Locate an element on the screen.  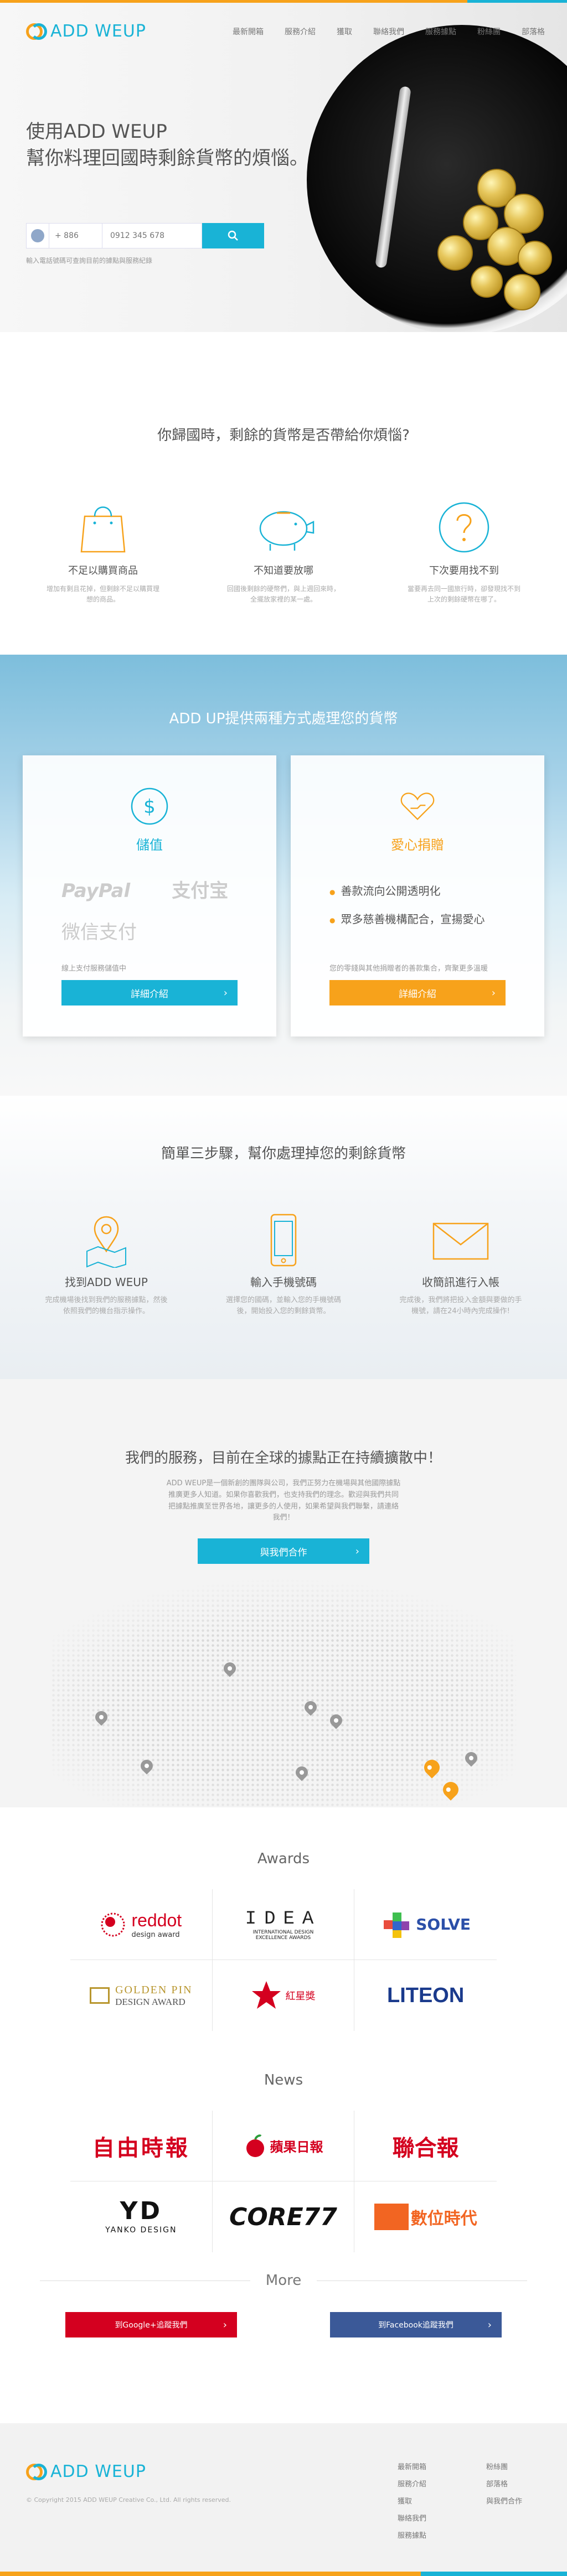
hero-title: 使用ADD WEUP 幫你料理回國時剩餘貨幣的煩惱。 is located at coordinates (167, 145).